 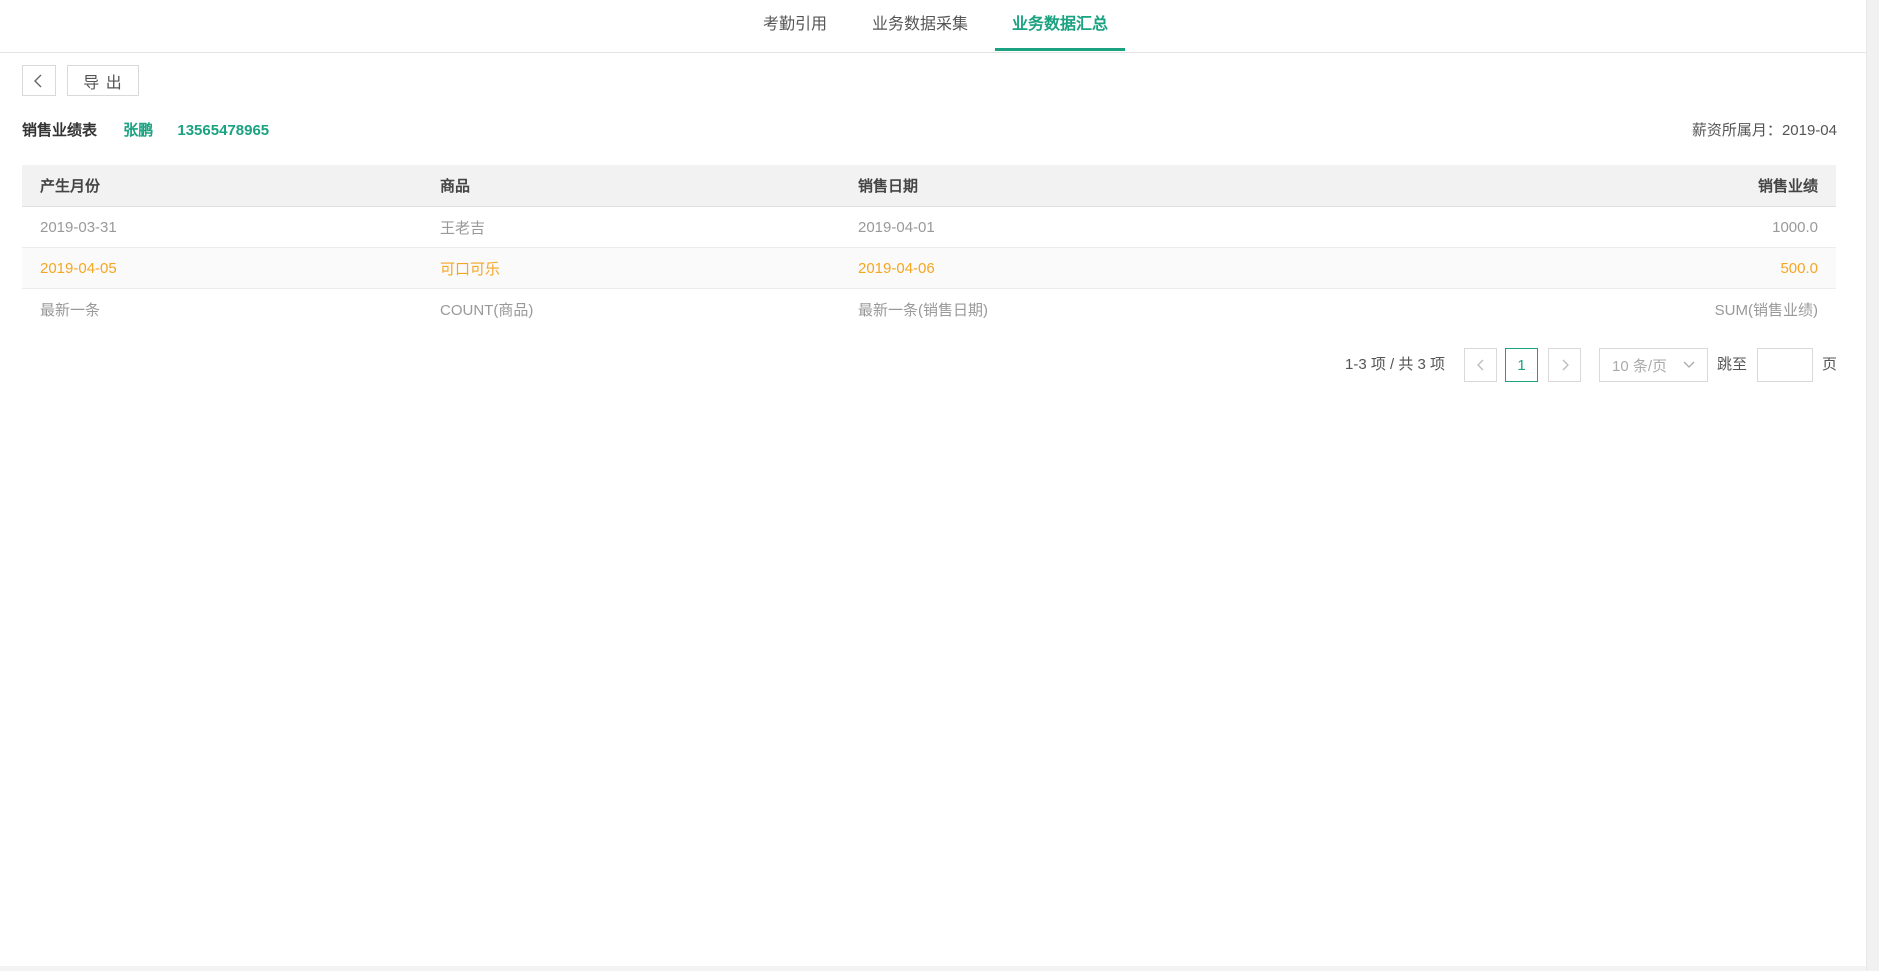 I want to click on horizontal-scrollbar, so click(x=933, y=968).